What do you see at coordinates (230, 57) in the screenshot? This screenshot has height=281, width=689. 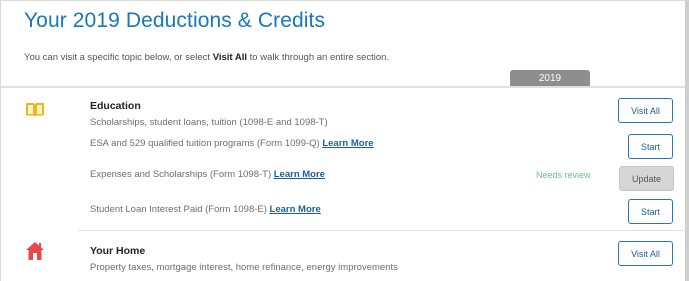 I see `intro-text-bold: Visit All` at bounding box center [230, 57].